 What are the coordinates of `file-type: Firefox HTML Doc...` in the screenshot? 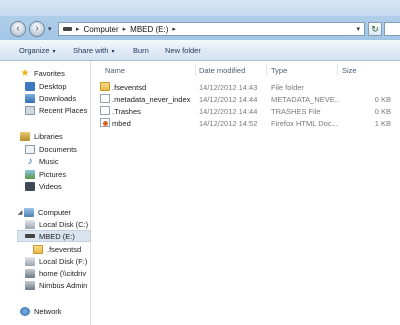 It's located at (304, 123).